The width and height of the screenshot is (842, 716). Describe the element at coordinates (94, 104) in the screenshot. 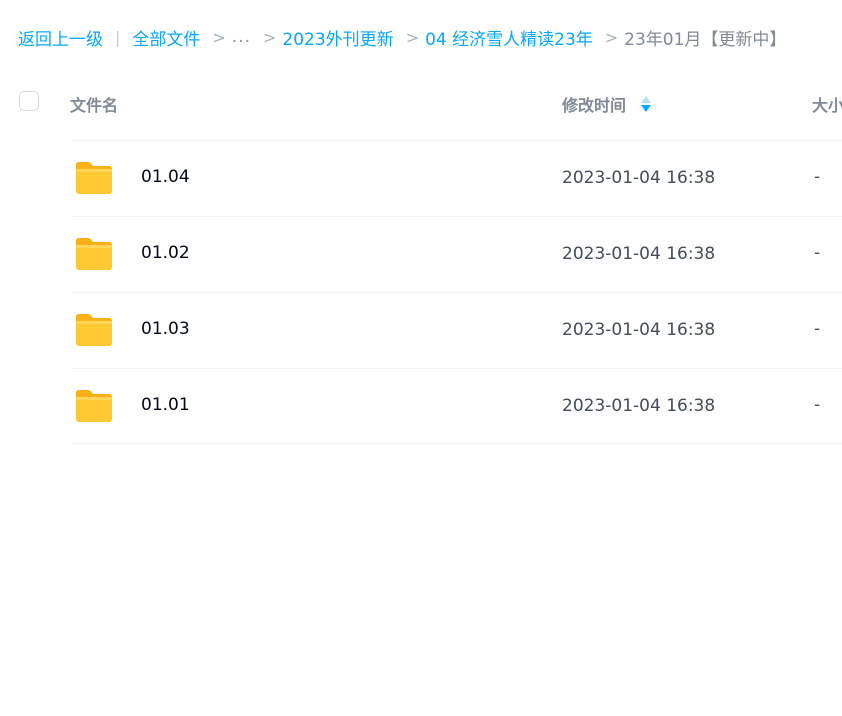

I see `column-header-name: 文件名` at that location.